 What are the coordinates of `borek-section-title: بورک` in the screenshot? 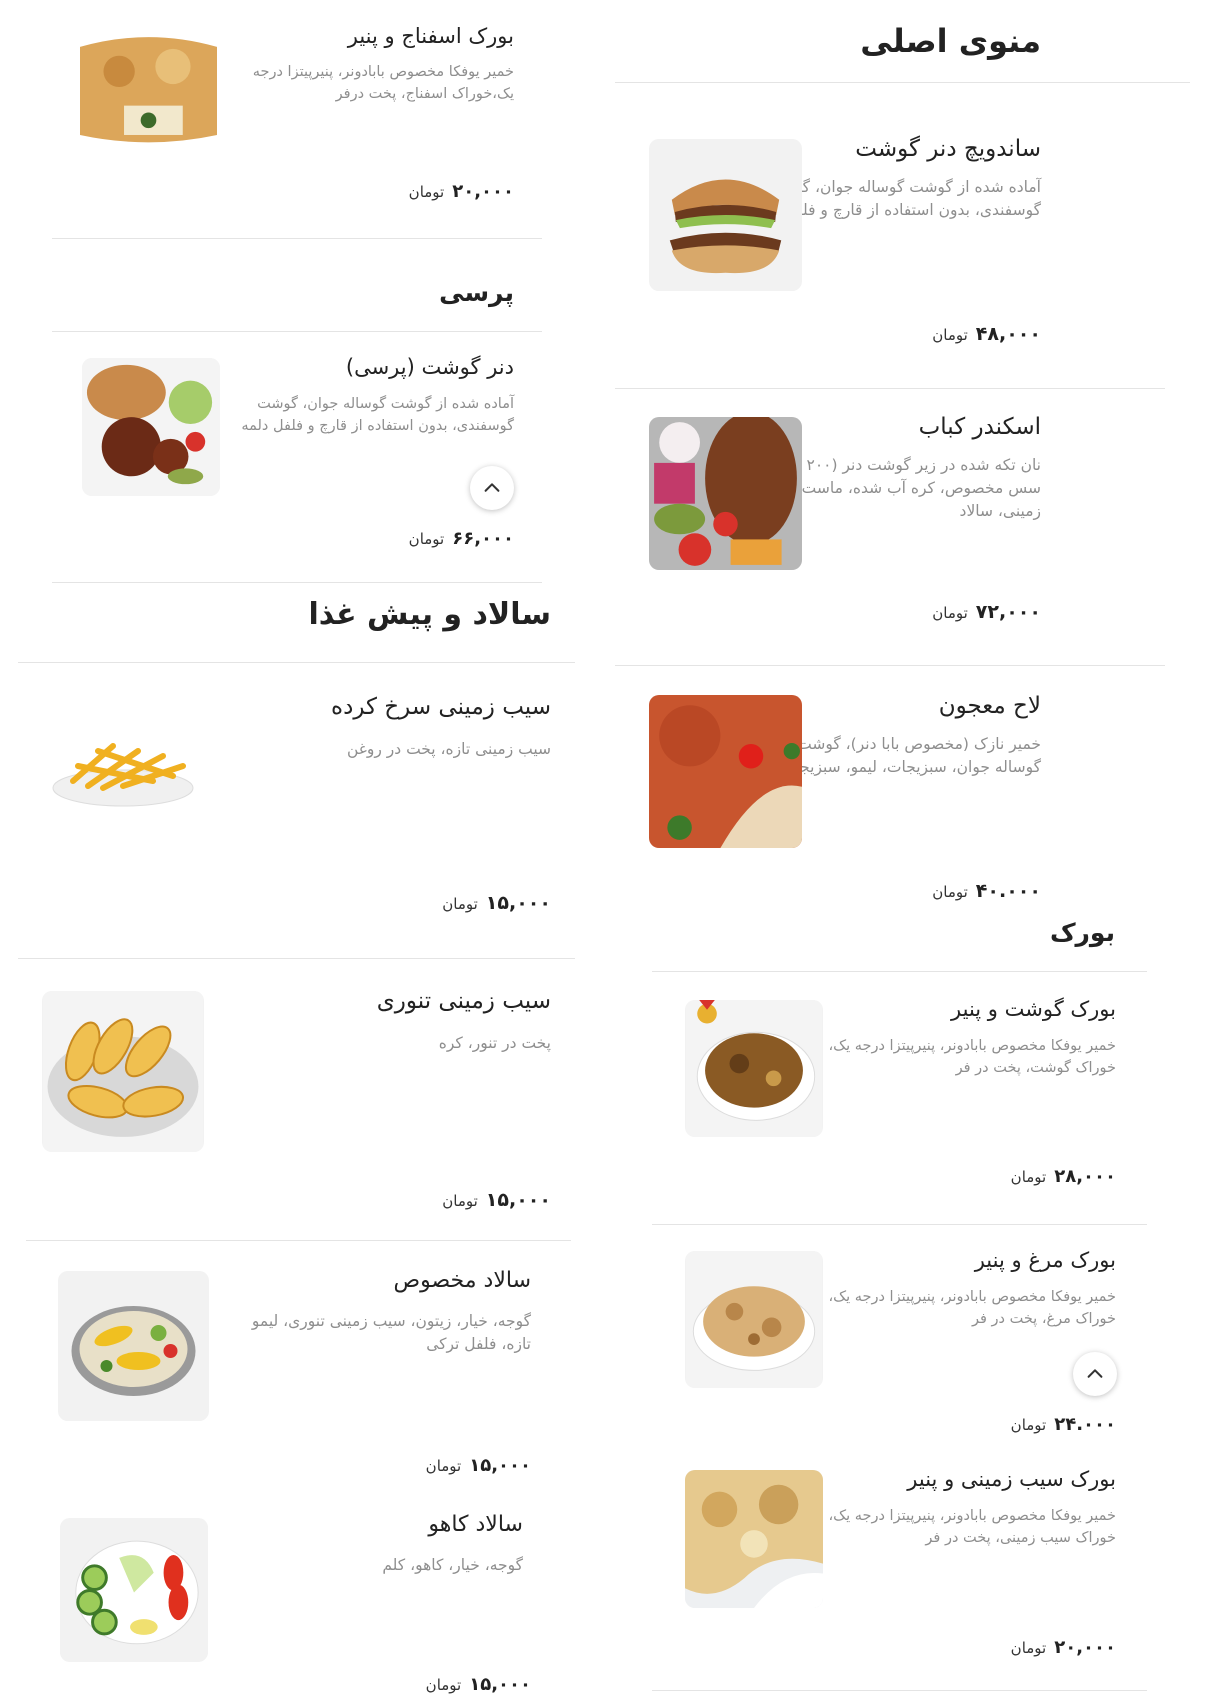 It's located at (1082, 932).